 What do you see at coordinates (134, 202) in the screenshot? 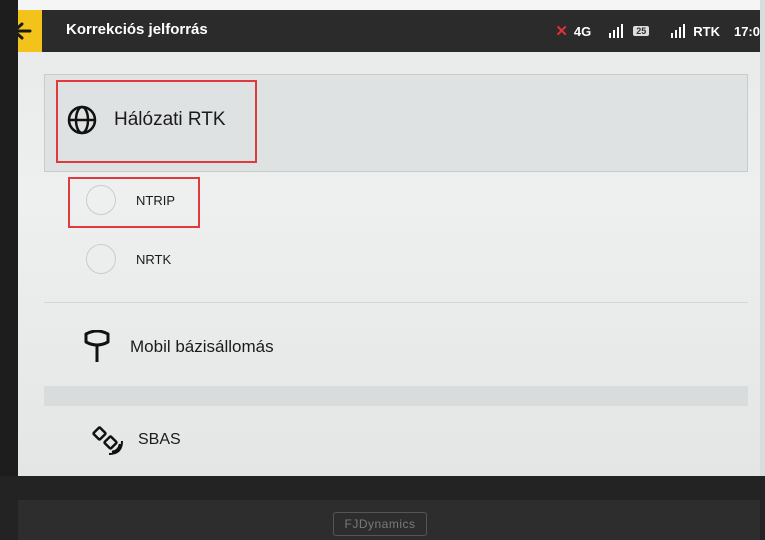
I see `highlight-ntrip` at bounding box center [134, 202].